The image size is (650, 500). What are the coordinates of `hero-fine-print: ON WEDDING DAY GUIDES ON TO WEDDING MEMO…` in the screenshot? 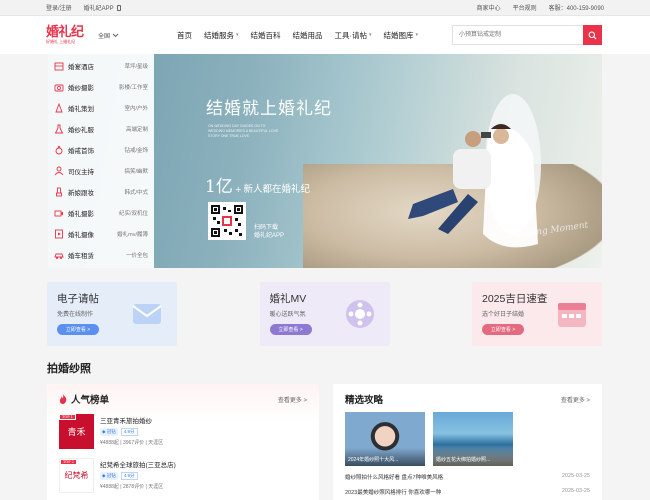 It's located at (243, 131).